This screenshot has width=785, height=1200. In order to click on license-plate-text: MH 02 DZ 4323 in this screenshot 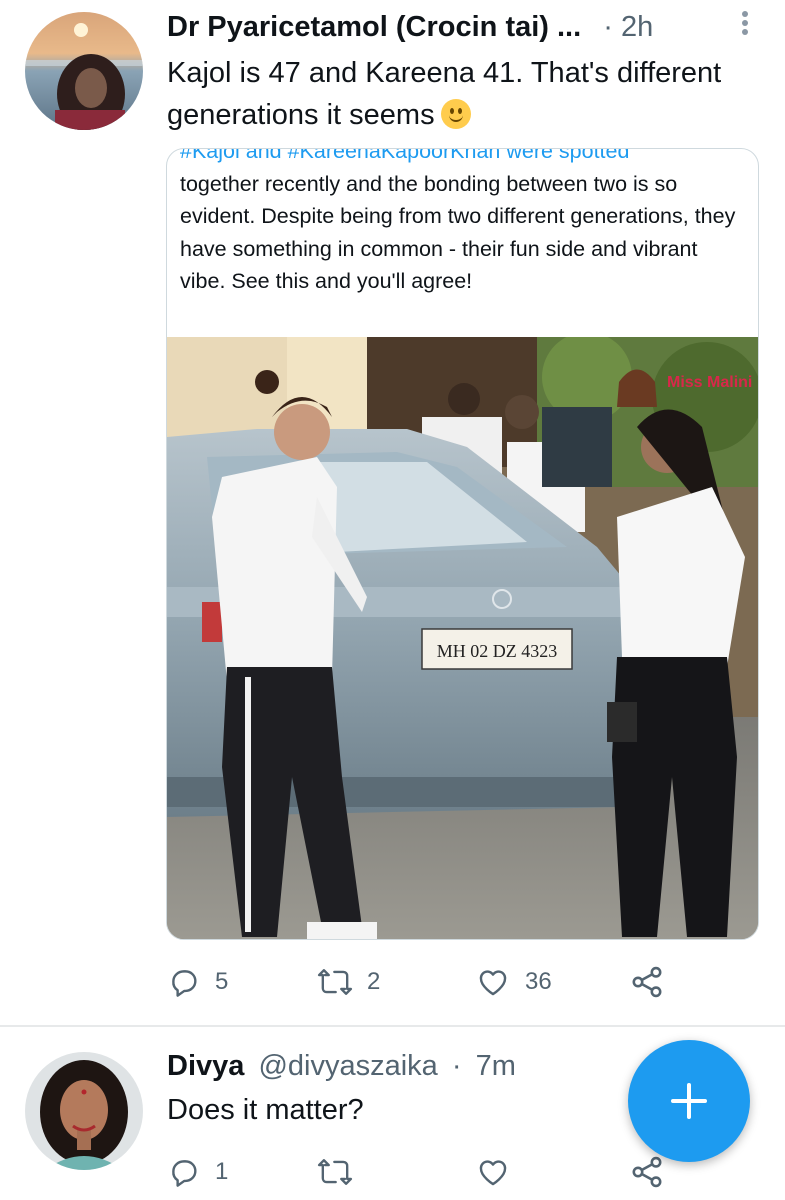, I will do `click(497, 651)`.